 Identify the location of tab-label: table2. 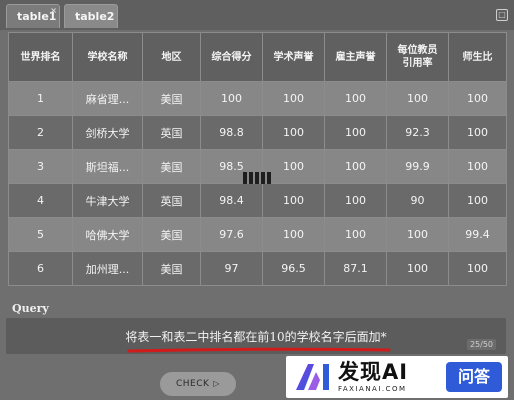
(95, 16).